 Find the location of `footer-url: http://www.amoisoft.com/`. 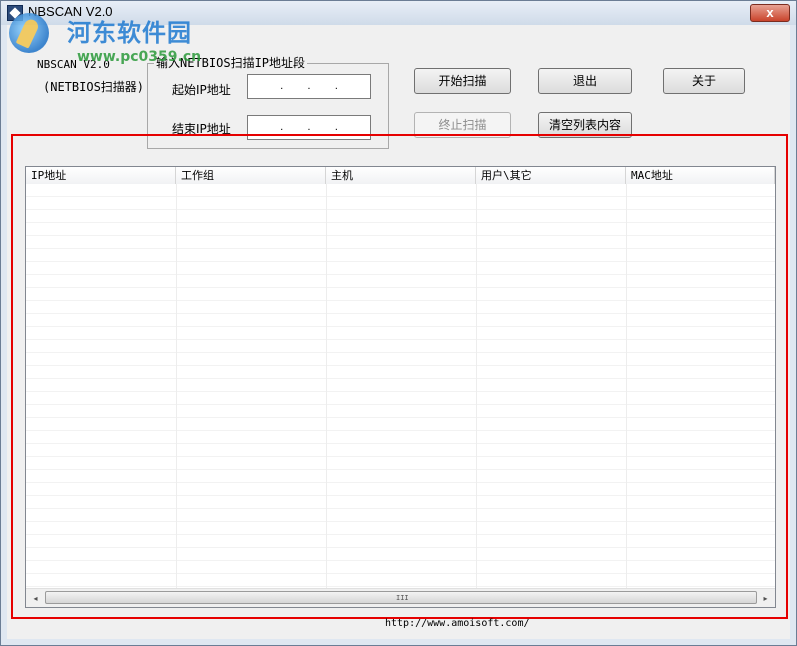

footer-url: http://www.amoisoft.com/ is located at coordinates (457, 623).